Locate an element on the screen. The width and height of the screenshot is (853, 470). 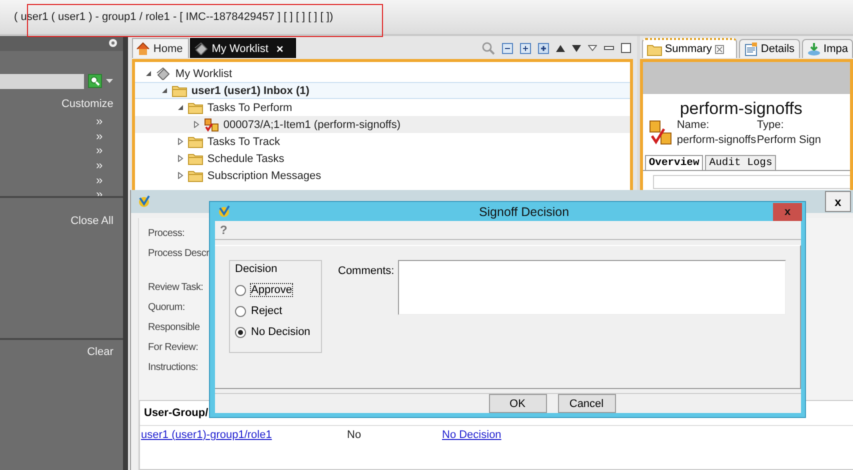
tree-item: My Worklist is located at coordinates (382, 73).